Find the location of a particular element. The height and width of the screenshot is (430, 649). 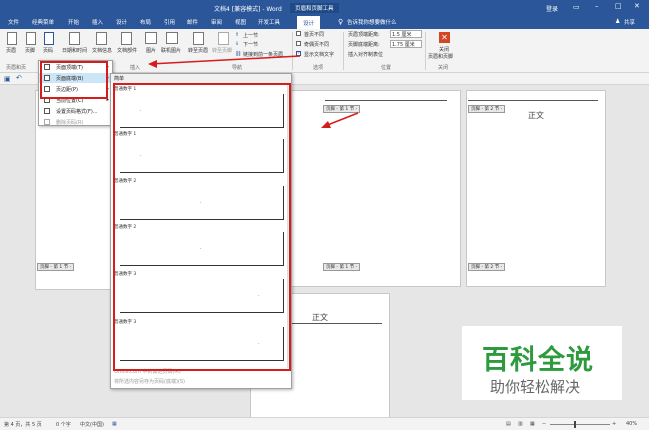

watermark-subtitle: 助你轻松解决 is located at coordinates (535, 387).